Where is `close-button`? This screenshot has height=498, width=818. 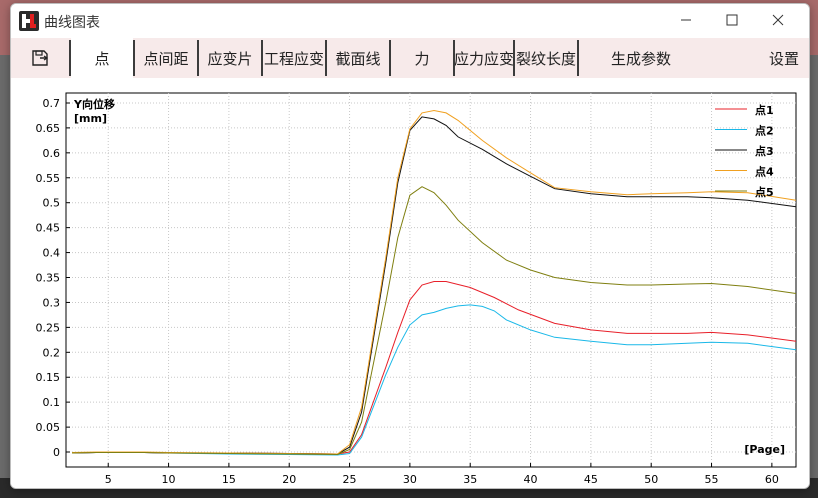 close-button is located at coordinates (778, 20).